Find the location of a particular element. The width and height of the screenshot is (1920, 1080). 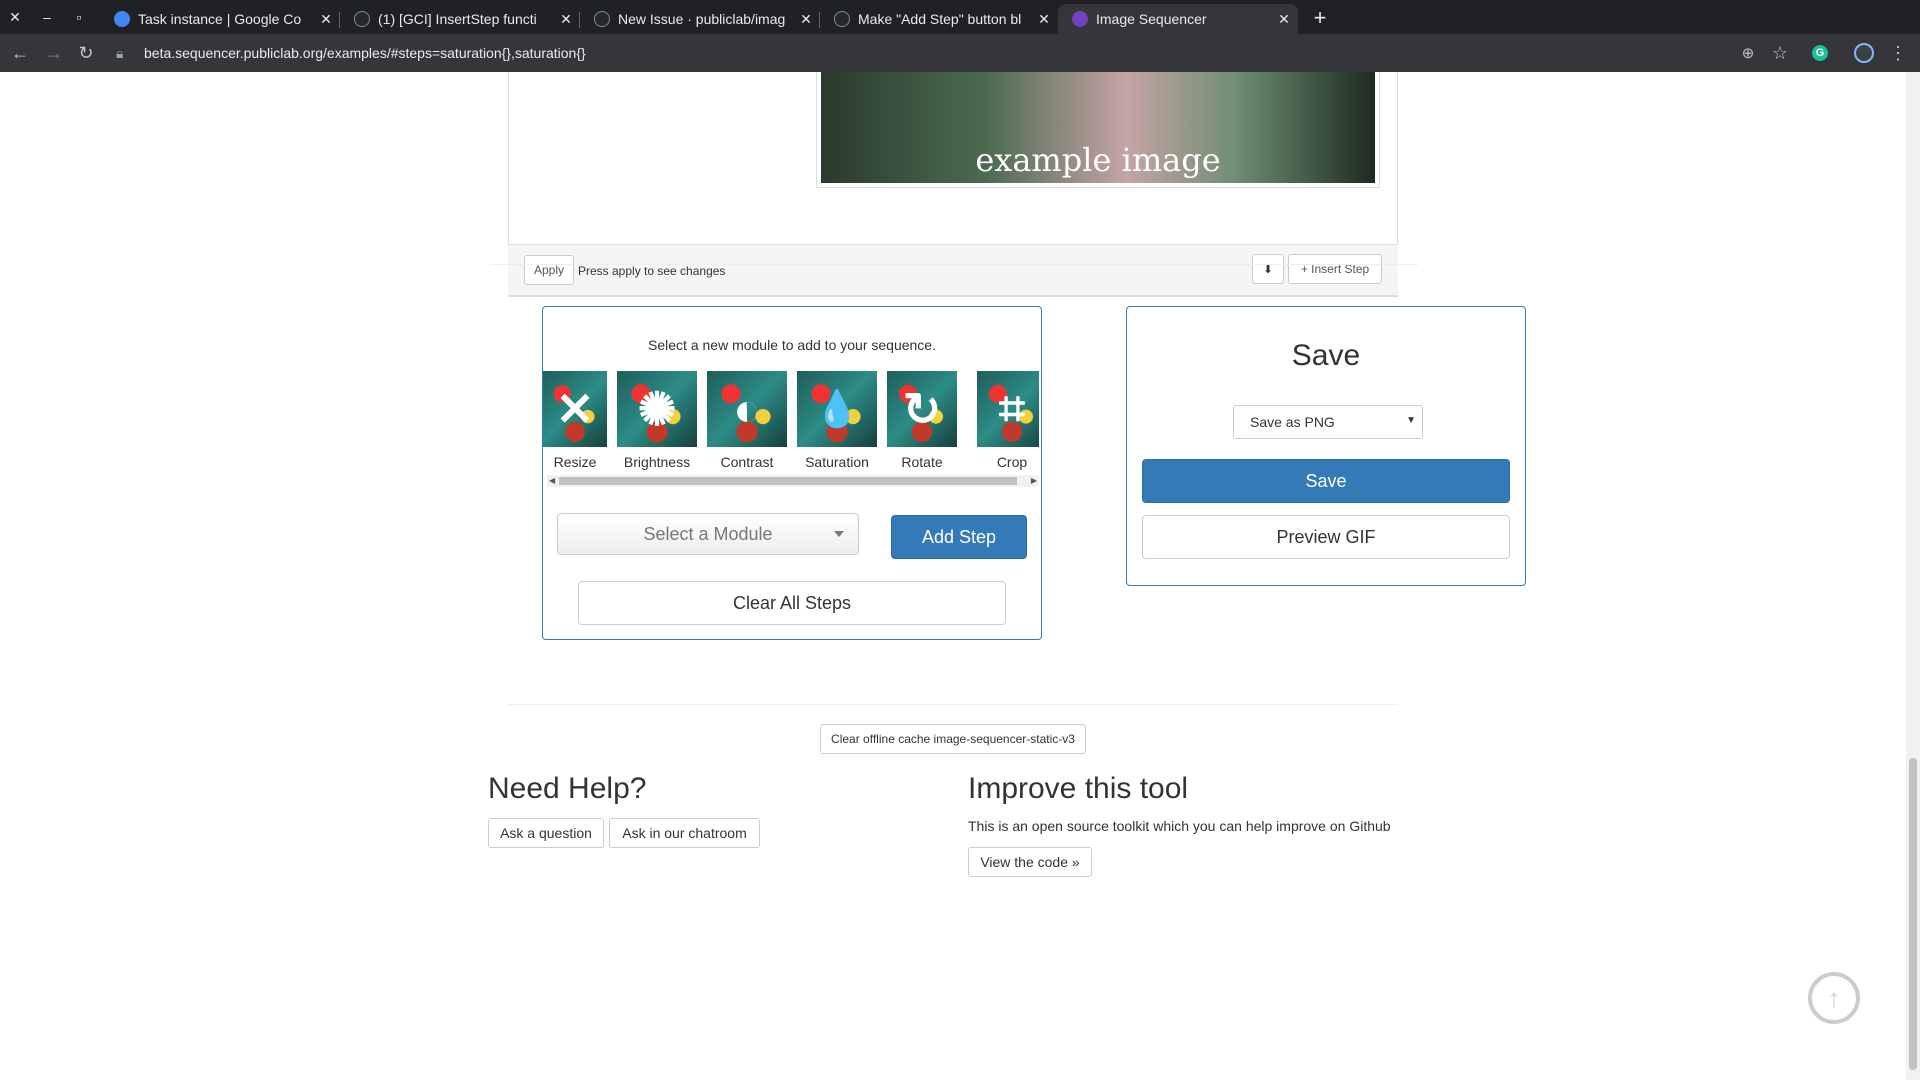

preview-gif-button: Preview GIF is located at coordinates (1326, 537).